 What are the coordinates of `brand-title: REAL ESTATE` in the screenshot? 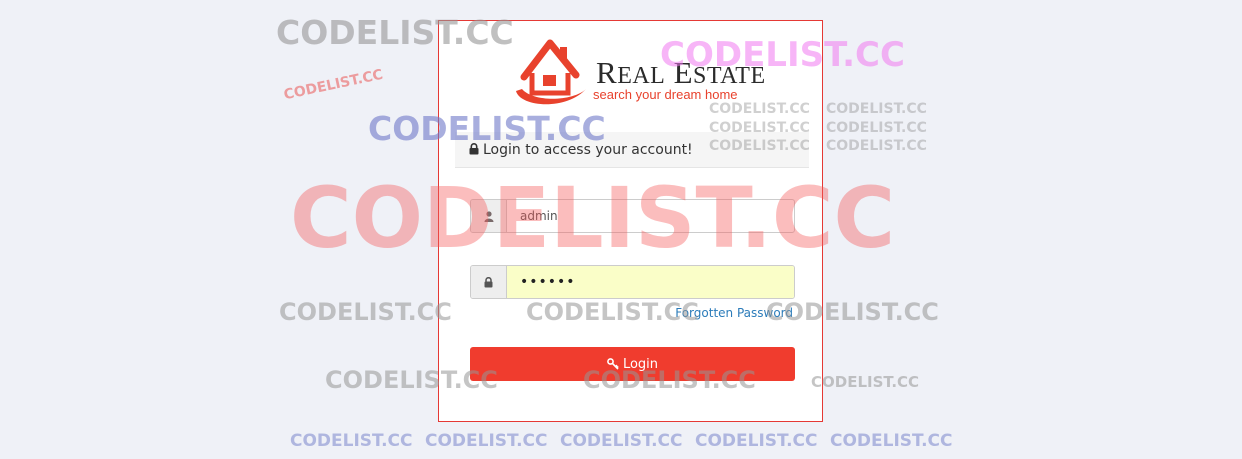 It's located at (681, 72).